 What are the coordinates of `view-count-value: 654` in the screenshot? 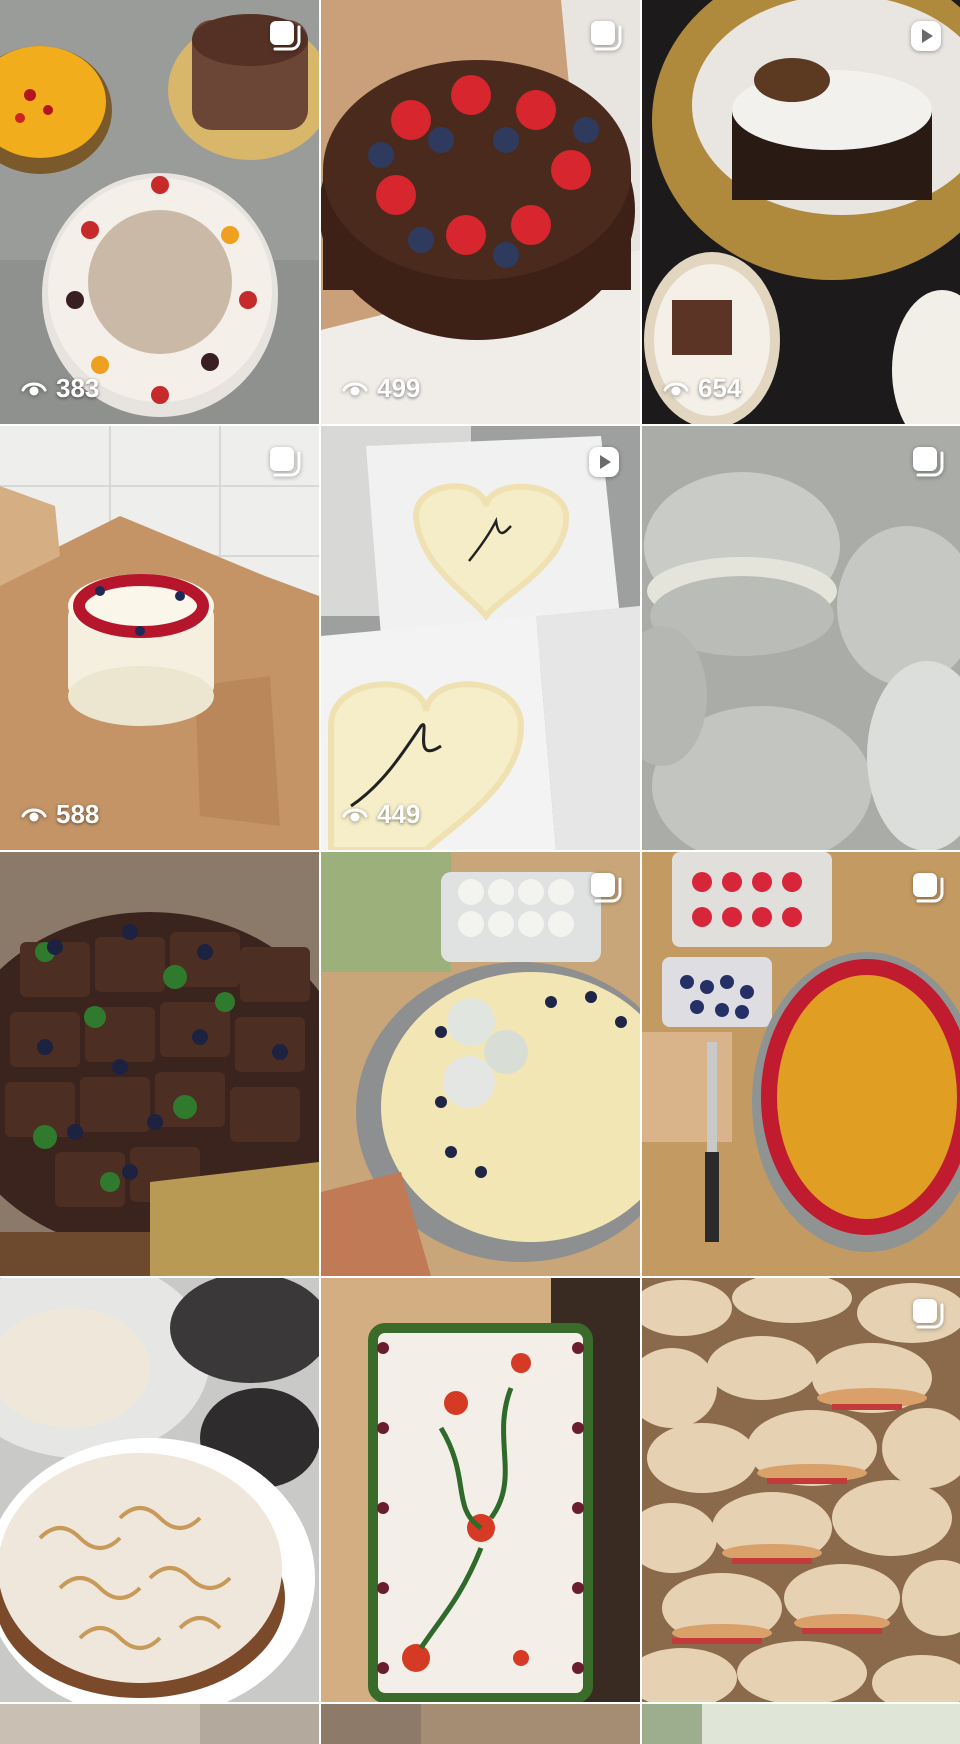 It's located at (720, 388).